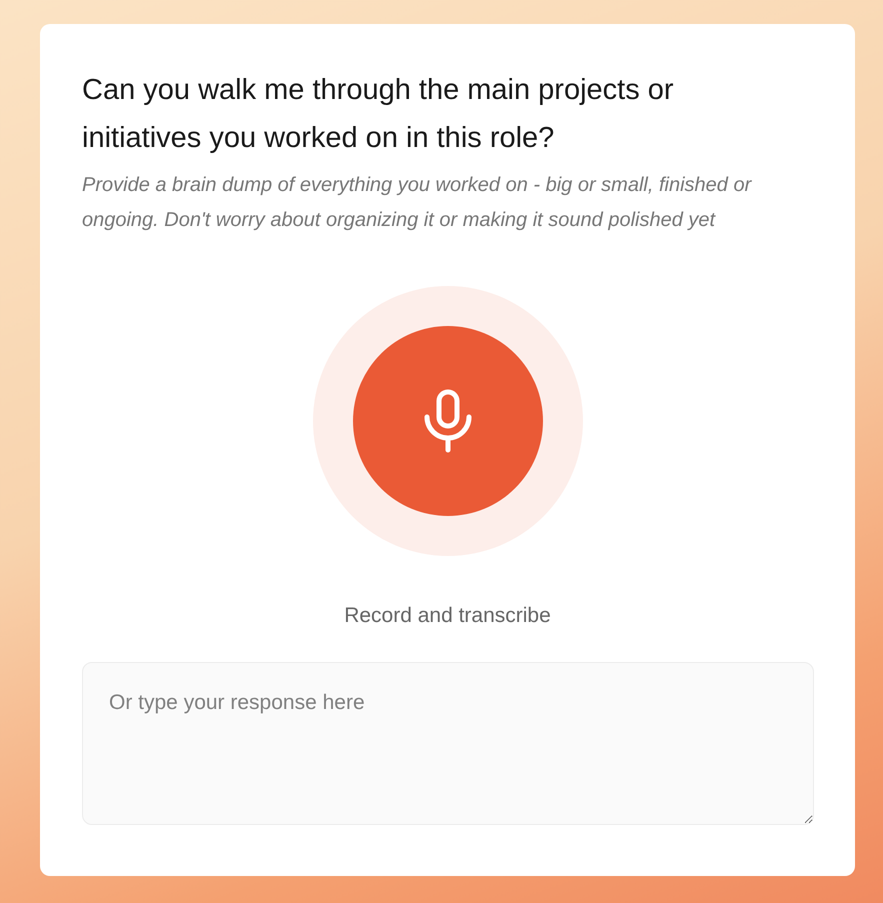 This screenshot has height=903, width=883. I want to click on response-field: Or type your response here, so click(448, 743).